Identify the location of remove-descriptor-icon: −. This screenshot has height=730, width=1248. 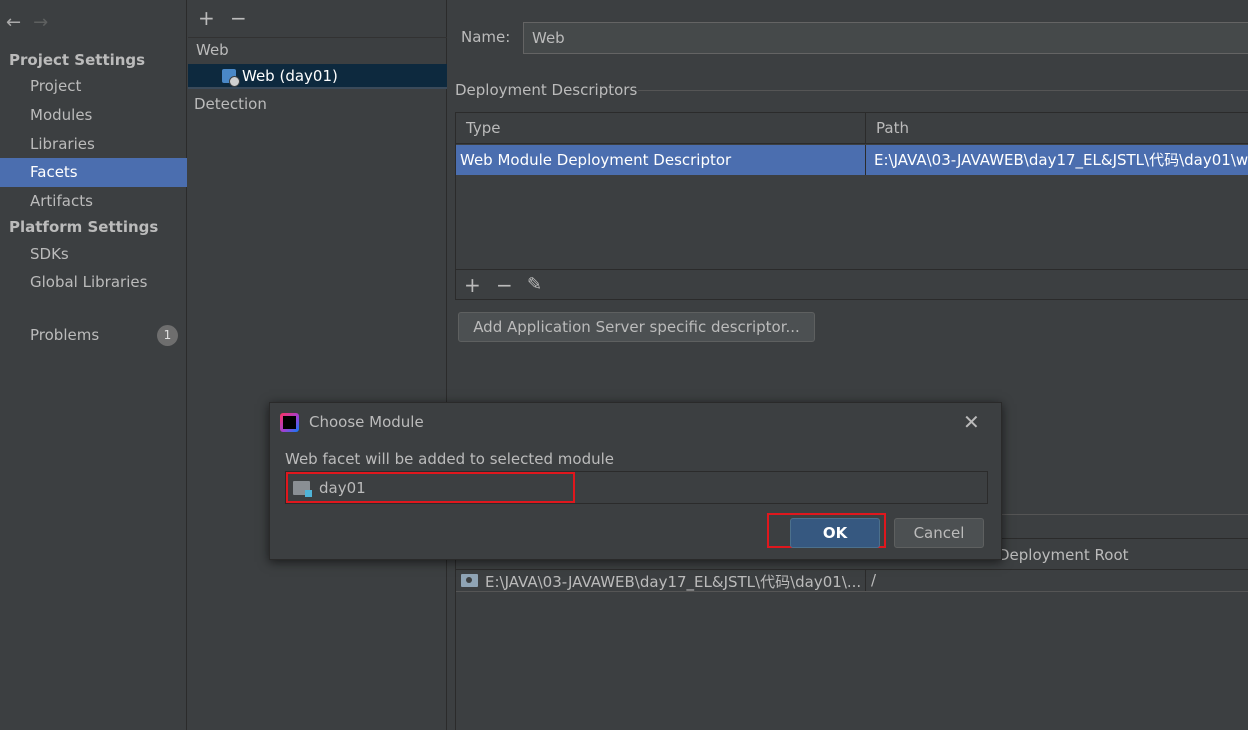
(504, 285).